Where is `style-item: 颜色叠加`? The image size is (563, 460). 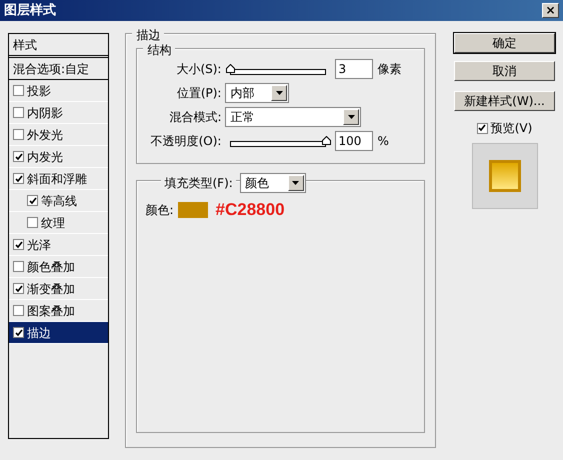 style-item: 颜色叠加 is located at coordinates (58, 267).